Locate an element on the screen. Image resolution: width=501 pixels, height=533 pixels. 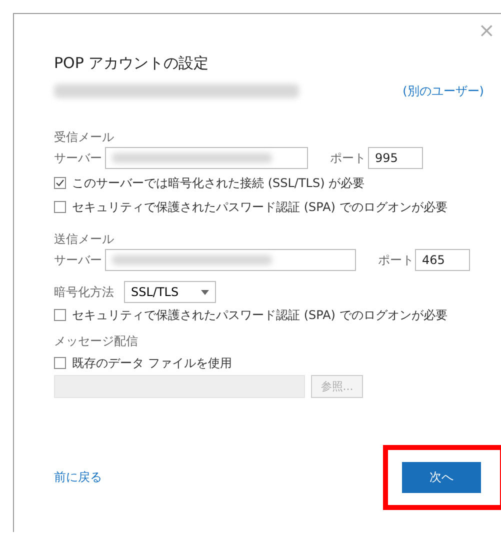
section-heading: メッセージ配信 is located at coordinates (96, 341).